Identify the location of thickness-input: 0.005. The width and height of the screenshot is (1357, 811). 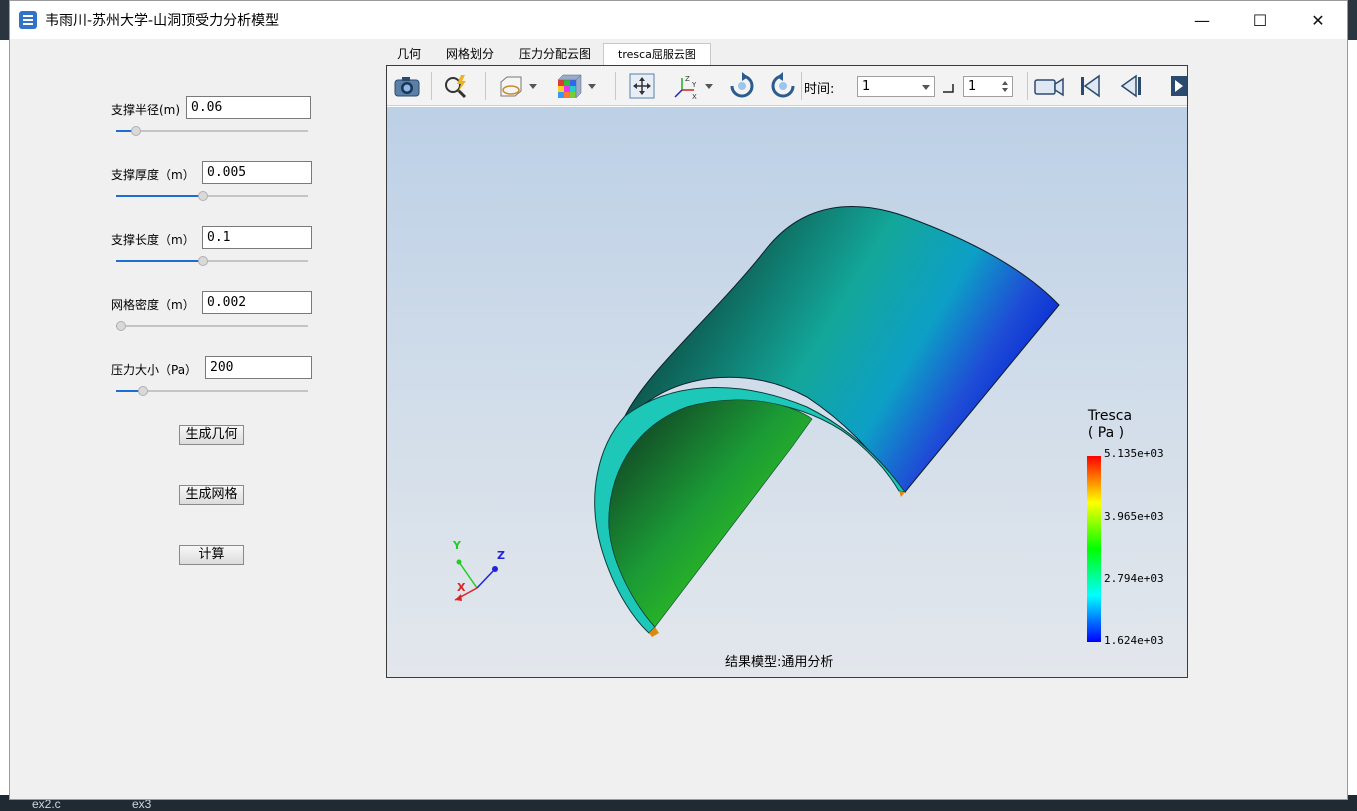
(257, 172).